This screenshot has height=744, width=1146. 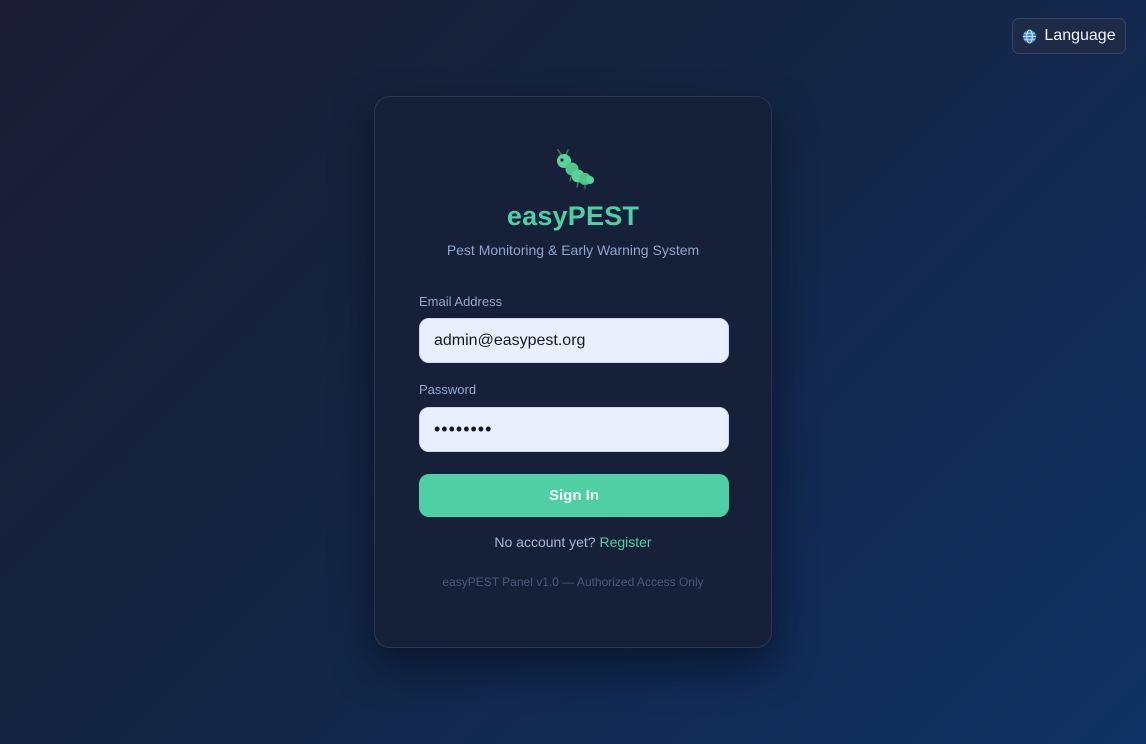 What do you see at coordinates (573, 250) in the screenshot?
I see `tagline: Pest Monitoring & Early Warning System` at bounding box center [573, 250].